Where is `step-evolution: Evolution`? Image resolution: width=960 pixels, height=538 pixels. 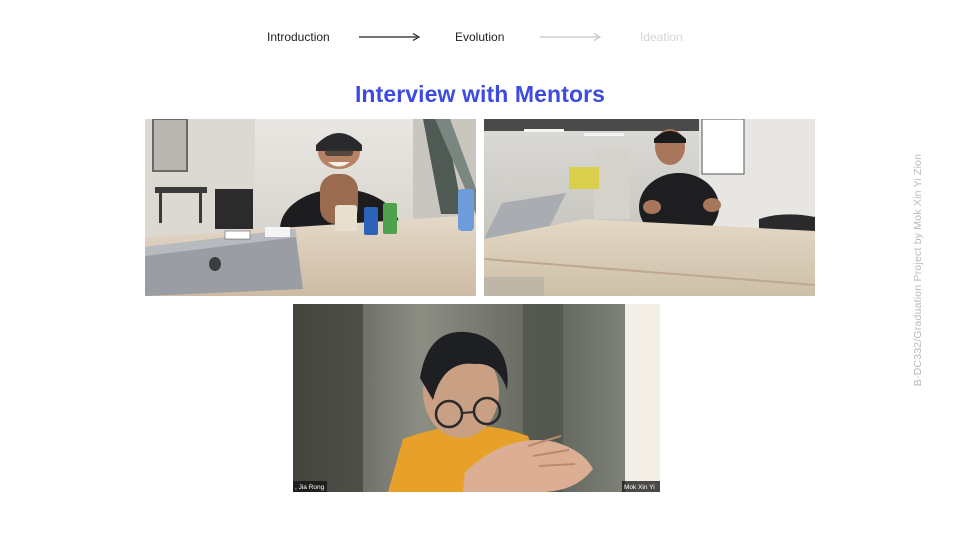 step-evolution: Evolution is located at coordinates (479, 37).